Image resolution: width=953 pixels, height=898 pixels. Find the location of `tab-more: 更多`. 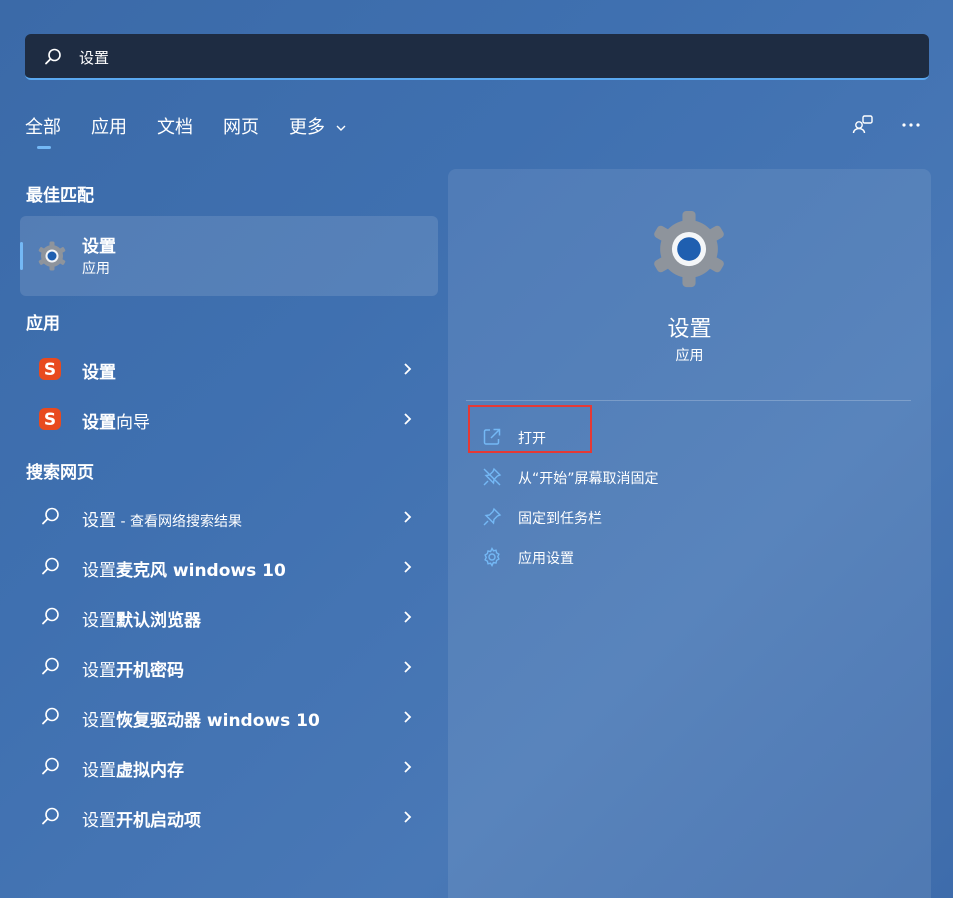

tab-more: 更多 is located at coordinates (318, 133).